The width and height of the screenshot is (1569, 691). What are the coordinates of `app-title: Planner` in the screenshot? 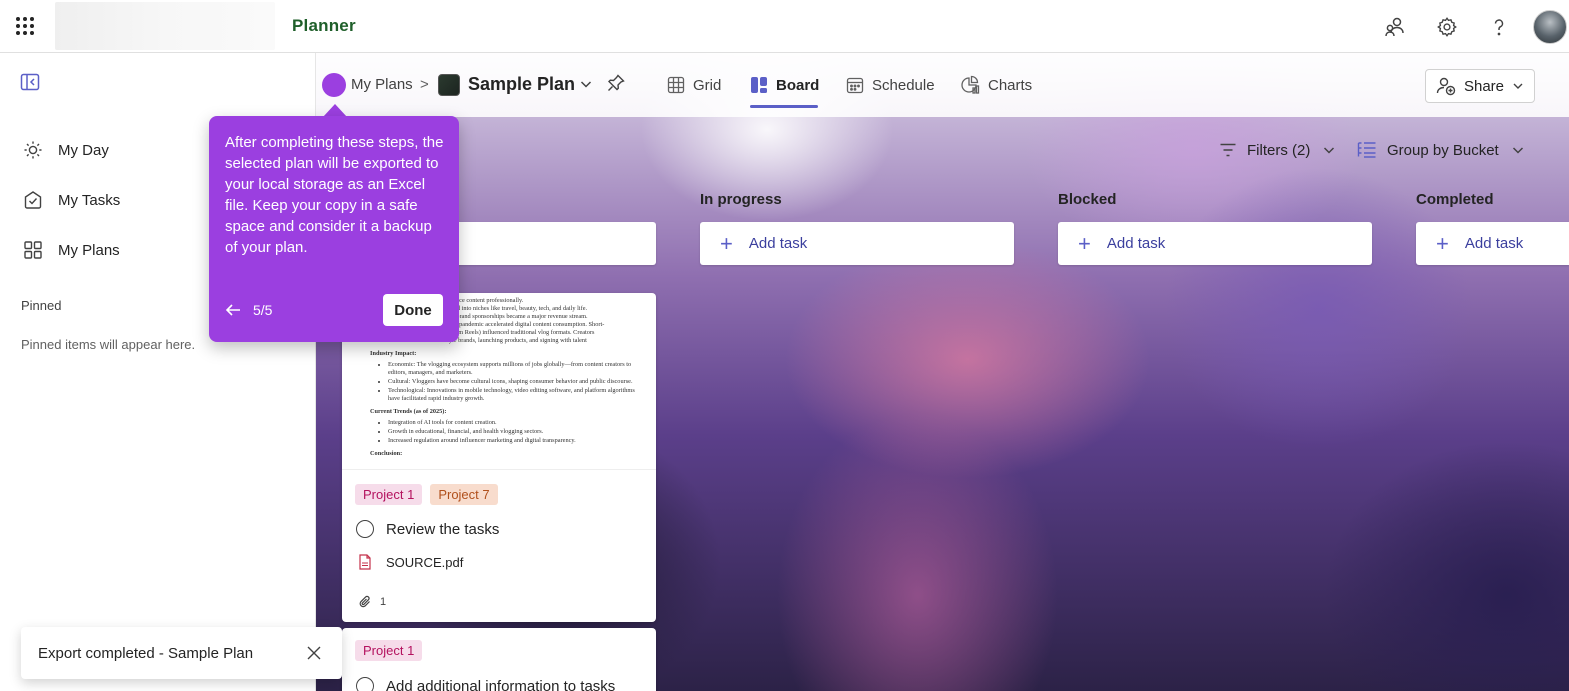 It's located at (324, 25).